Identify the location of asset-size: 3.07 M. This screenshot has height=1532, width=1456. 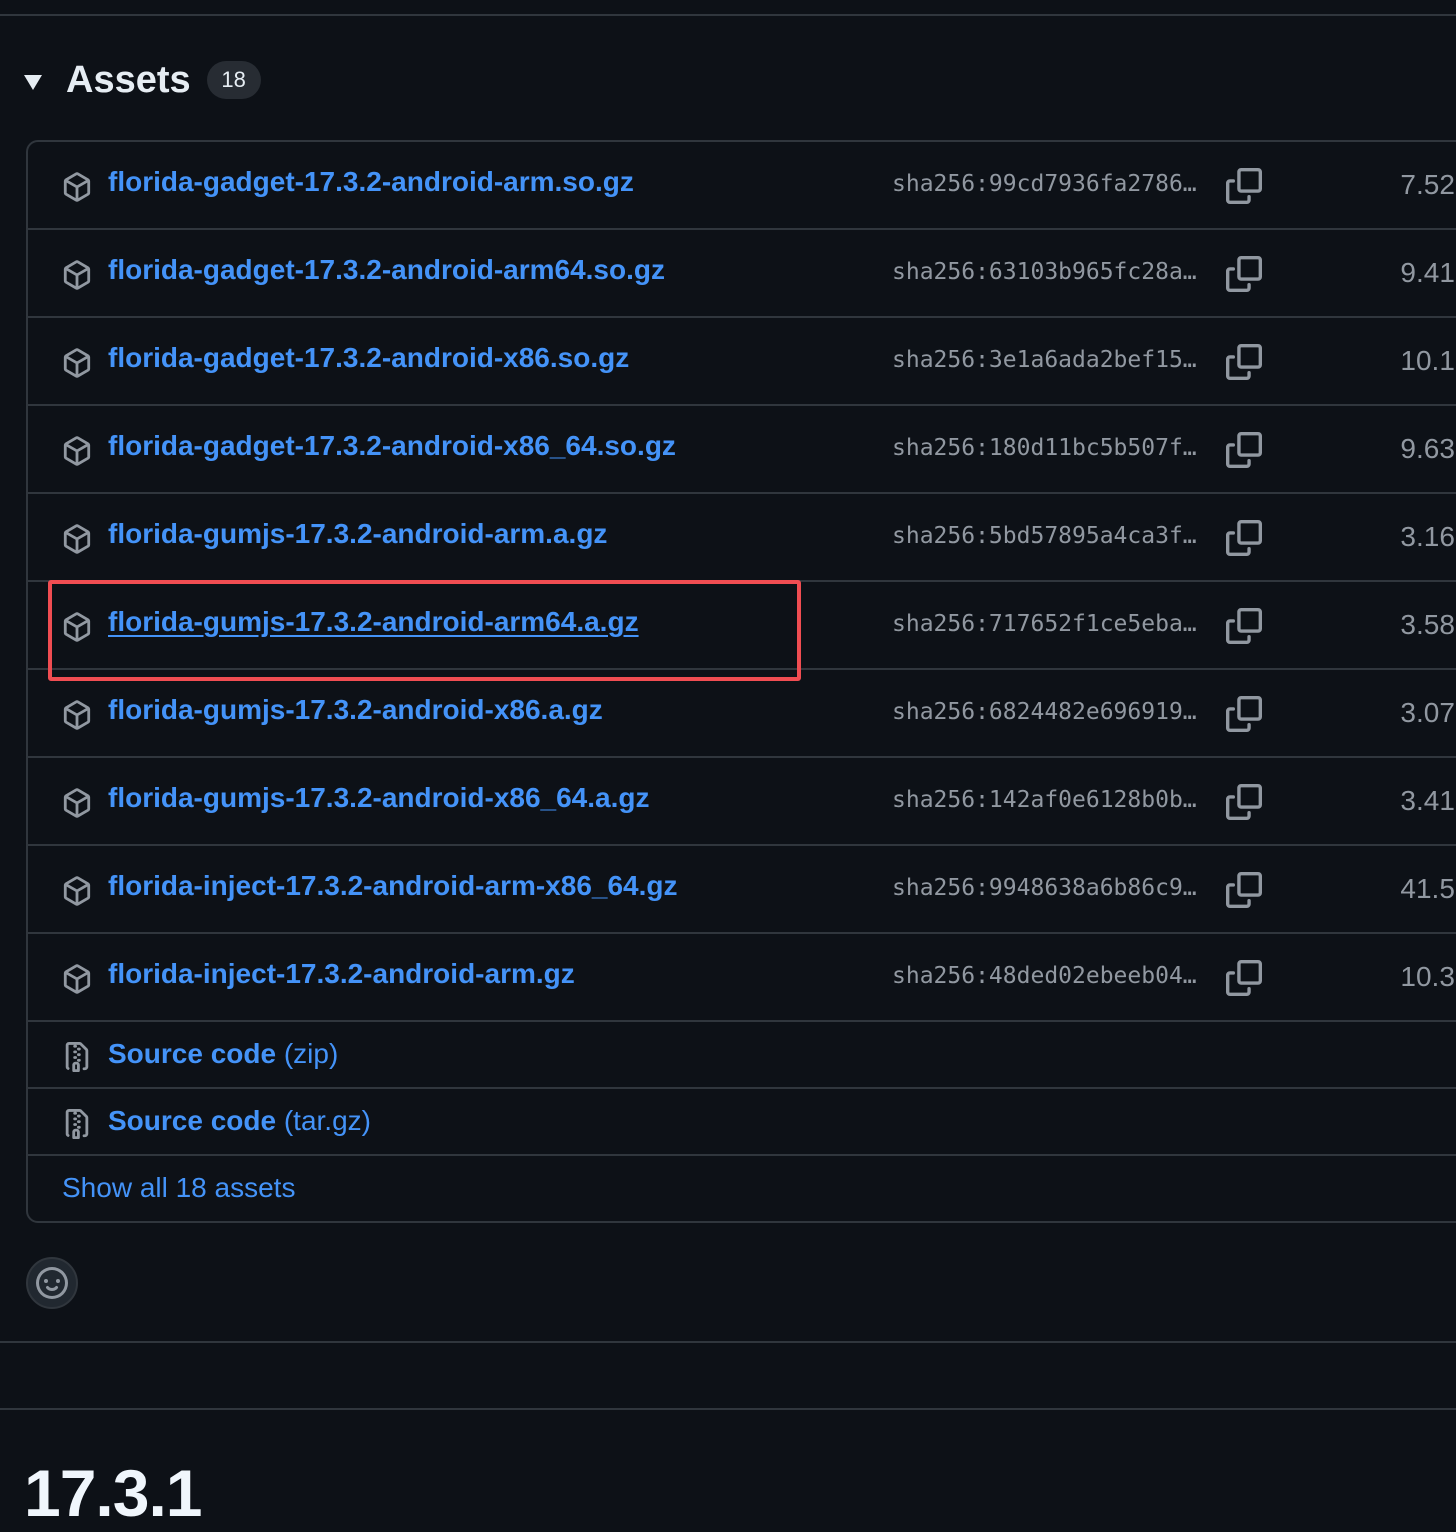
(1428, 712).